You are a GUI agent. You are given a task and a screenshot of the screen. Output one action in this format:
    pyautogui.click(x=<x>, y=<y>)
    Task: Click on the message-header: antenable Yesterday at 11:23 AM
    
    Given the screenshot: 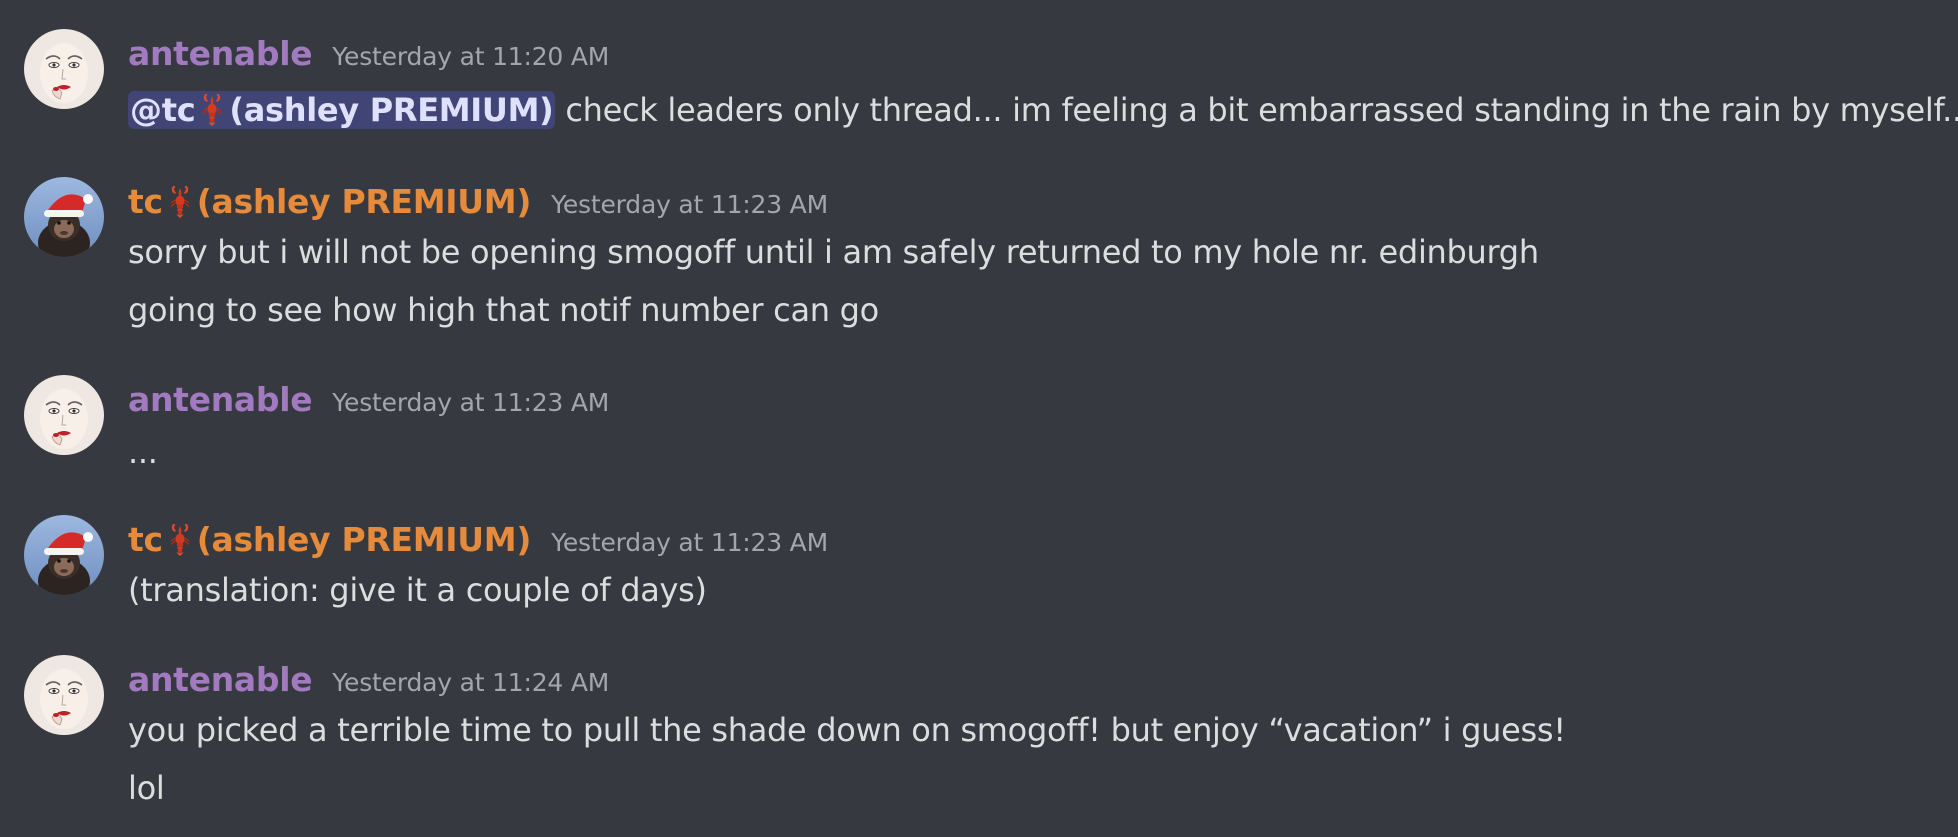 What is the action you would take?
    pyautogui.click(x=368, y=402)
    